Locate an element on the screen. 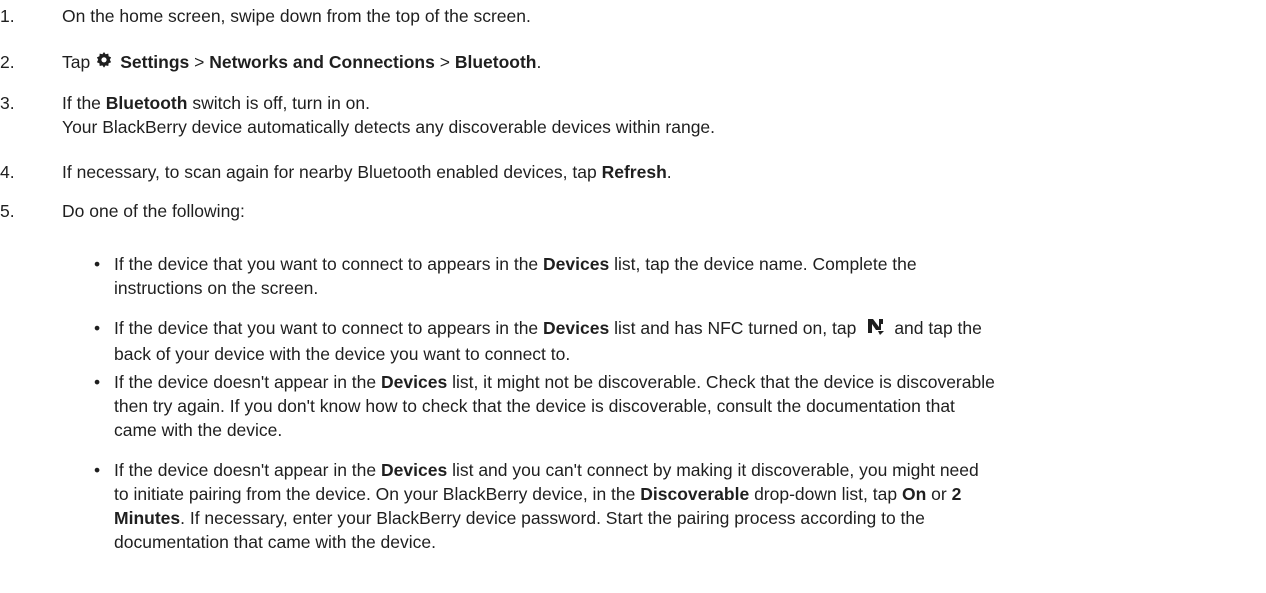 This screenshot has width=1266, height=593. step-number: 4. is located at coordinates (7, 172).